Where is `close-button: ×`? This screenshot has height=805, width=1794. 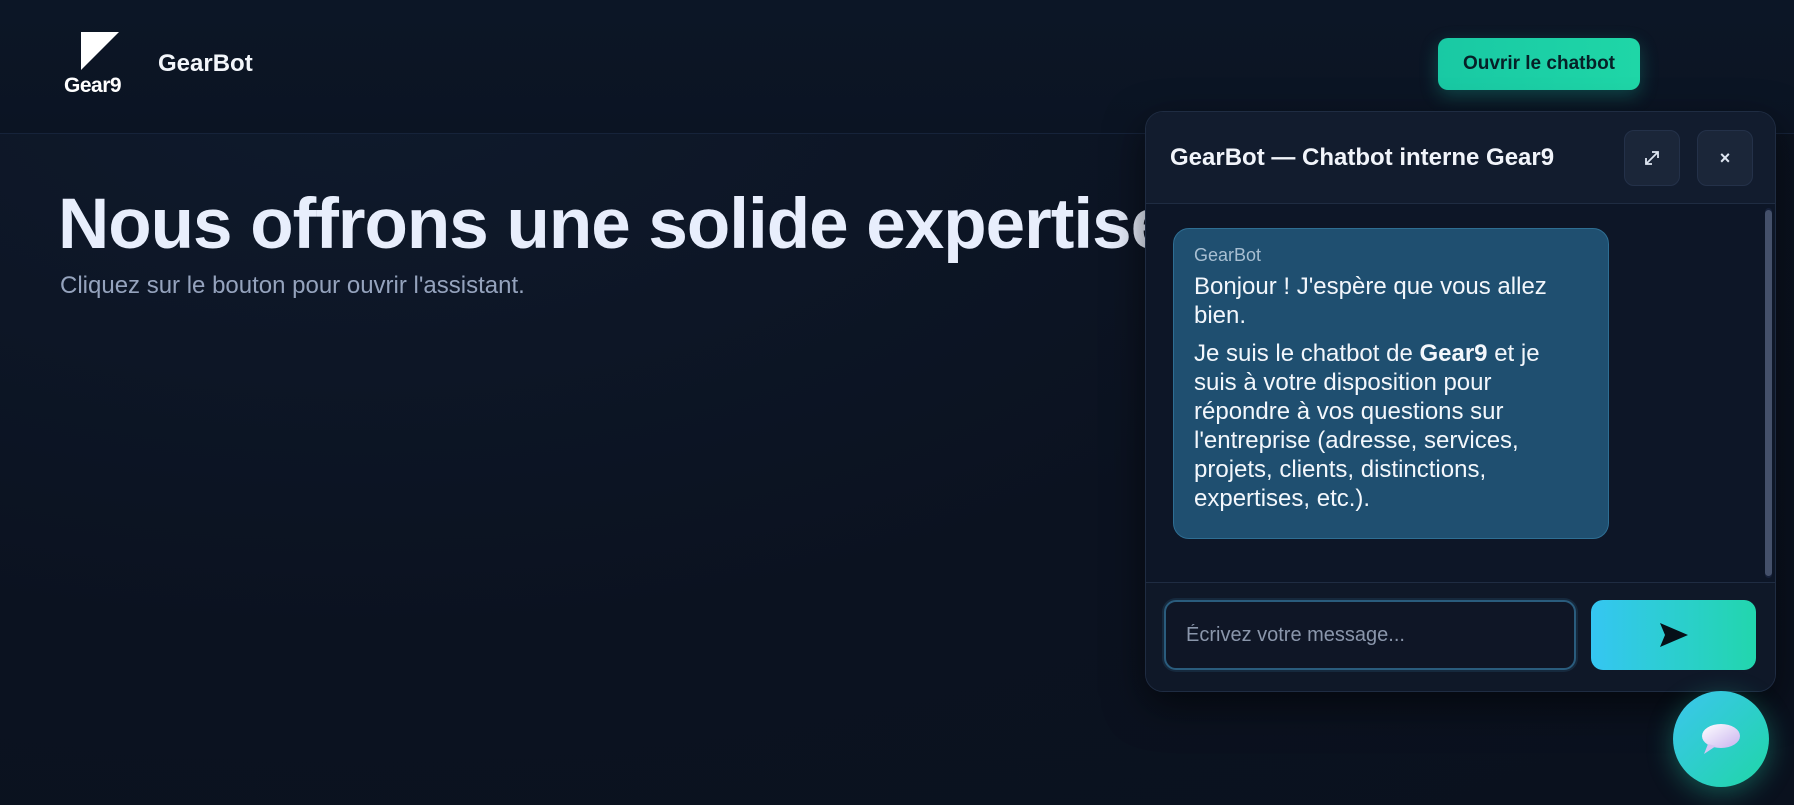 close-button: × is located at coordinates (1725, 158).